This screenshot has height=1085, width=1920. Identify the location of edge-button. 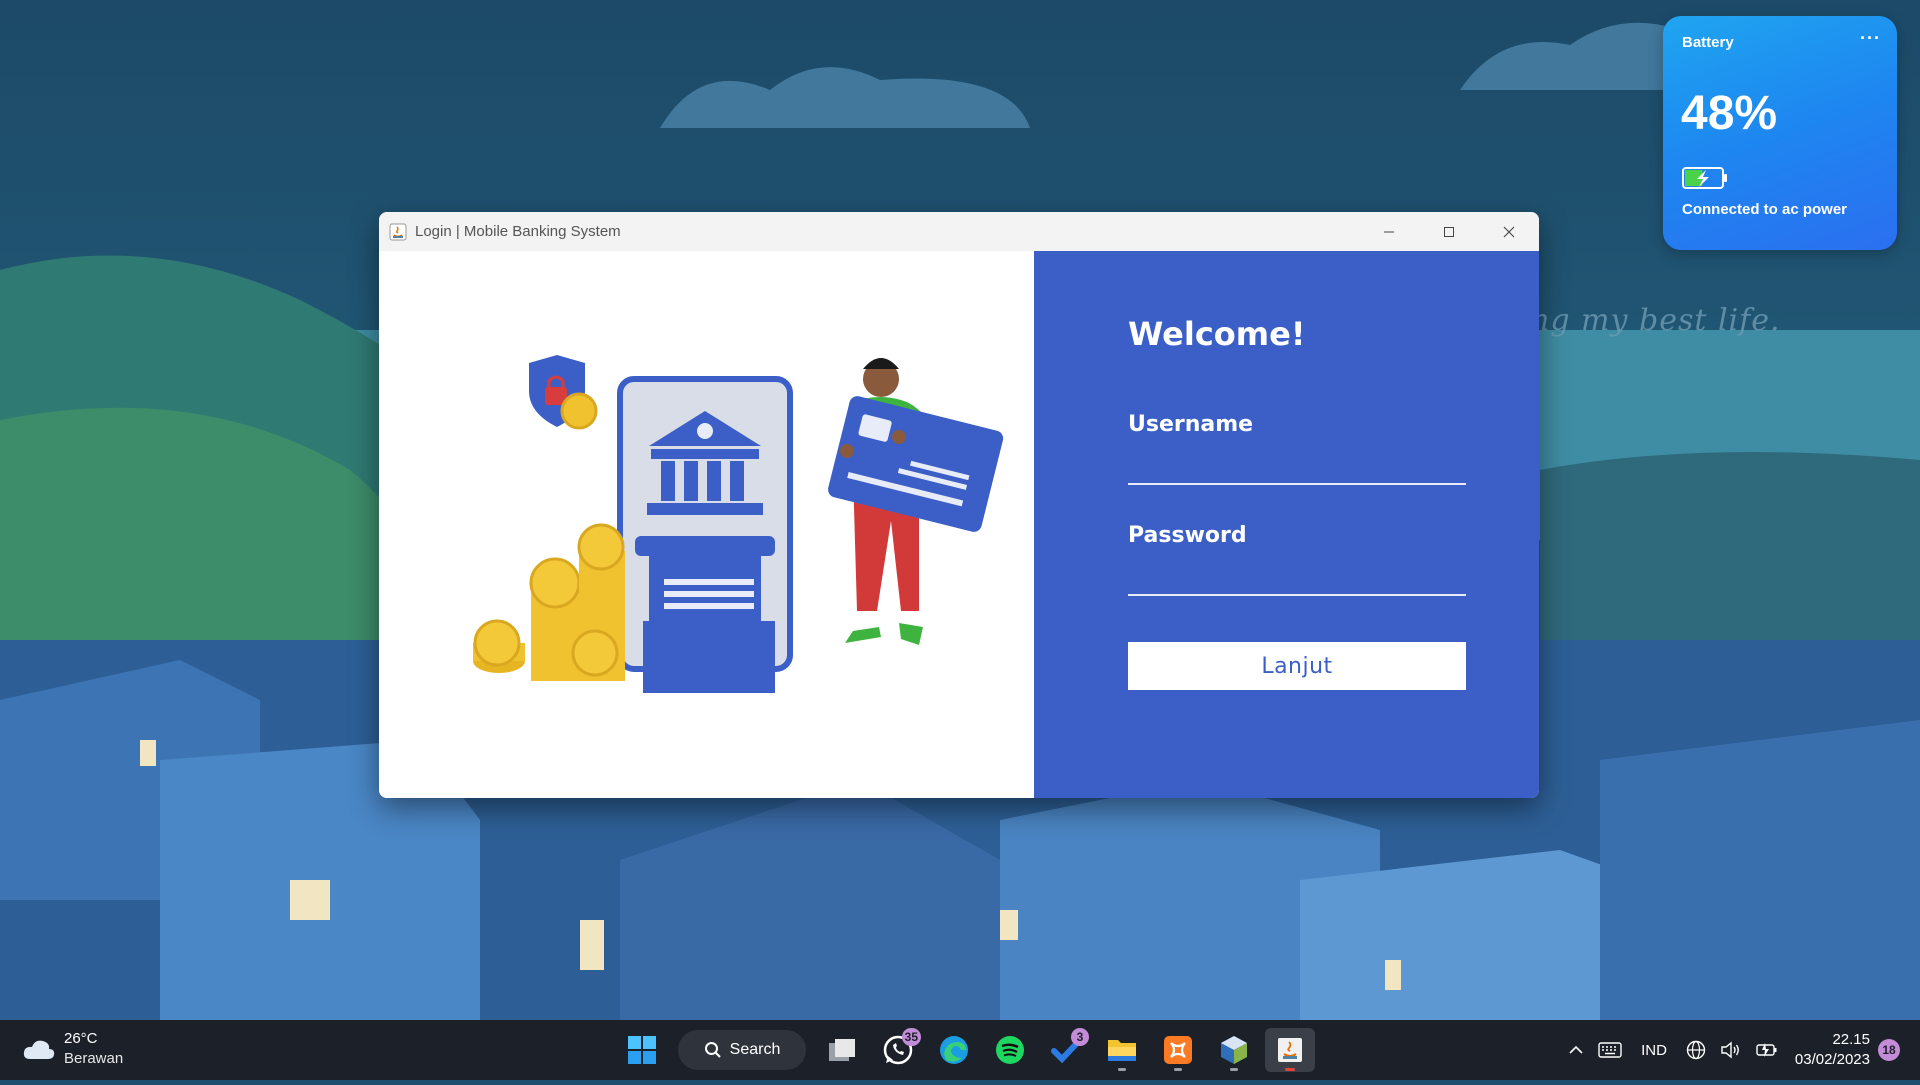
(954, 1050).